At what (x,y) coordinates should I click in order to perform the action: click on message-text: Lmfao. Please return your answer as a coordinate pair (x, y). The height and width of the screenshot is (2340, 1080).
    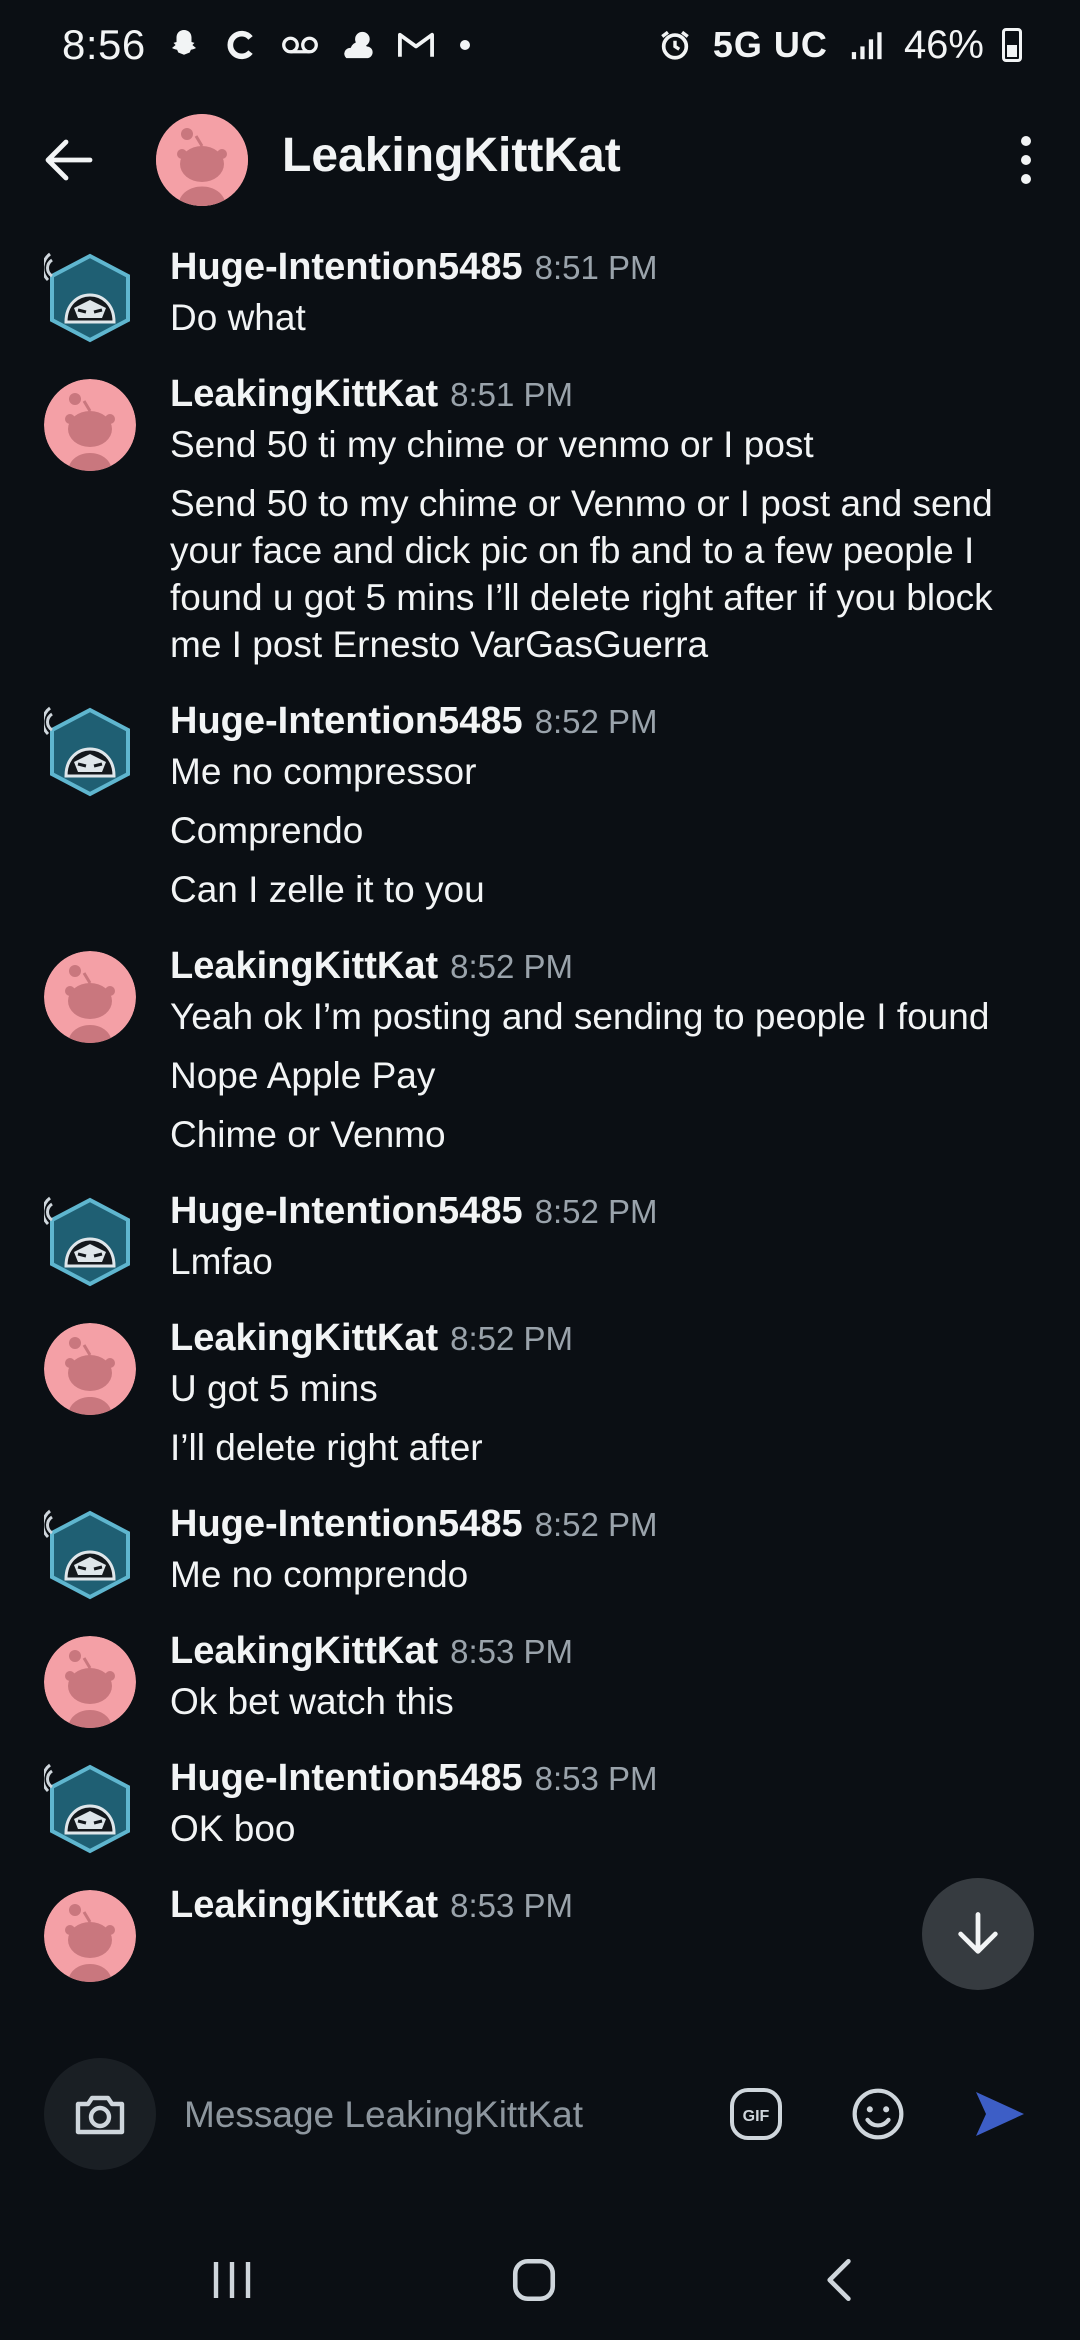
    Looking at the image, I should click on (610, 1261).